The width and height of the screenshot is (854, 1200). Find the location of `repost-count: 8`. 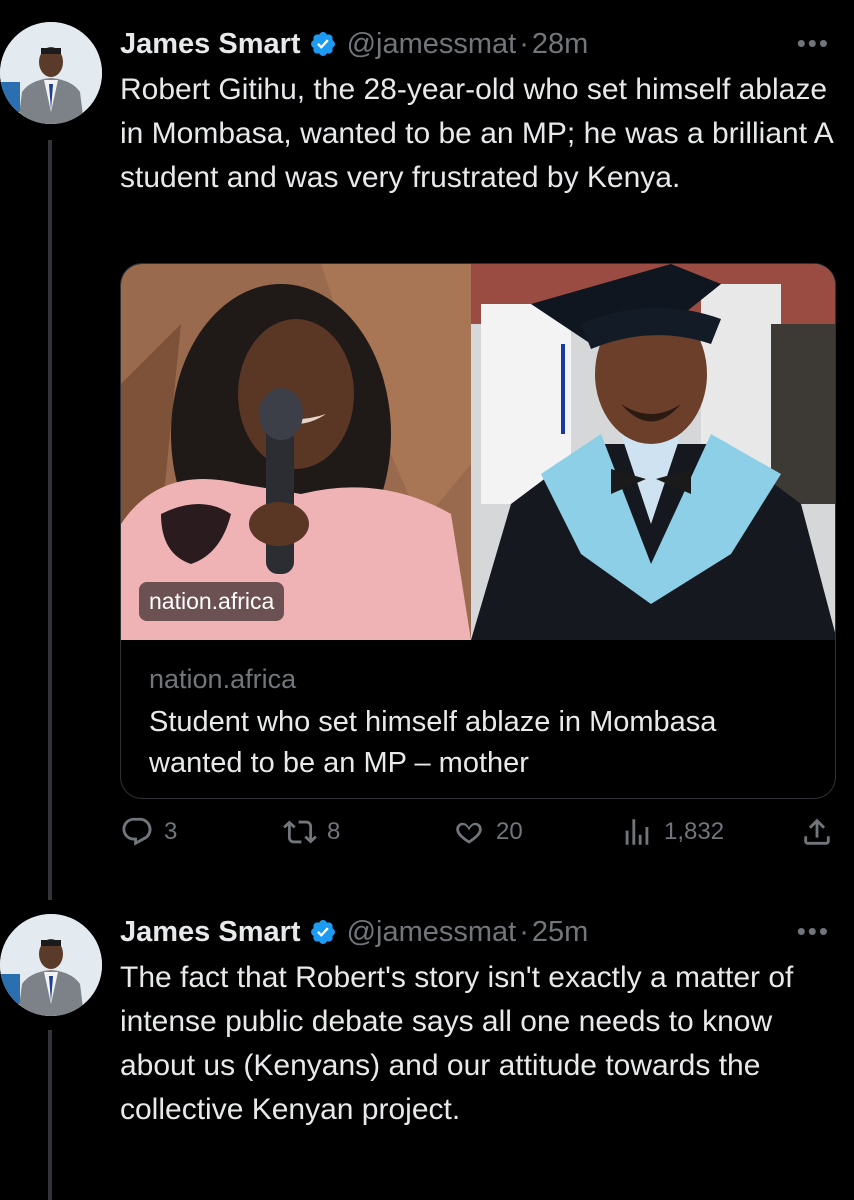

repost-count: 8 is located at coordinates (334, 831).